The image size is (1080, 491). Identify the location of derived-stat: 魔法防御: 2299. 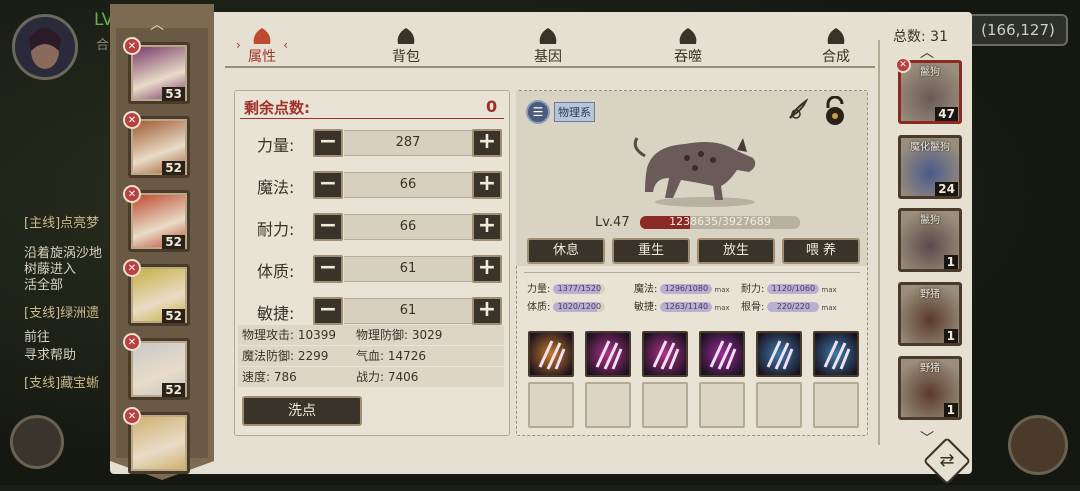
(285, 356).